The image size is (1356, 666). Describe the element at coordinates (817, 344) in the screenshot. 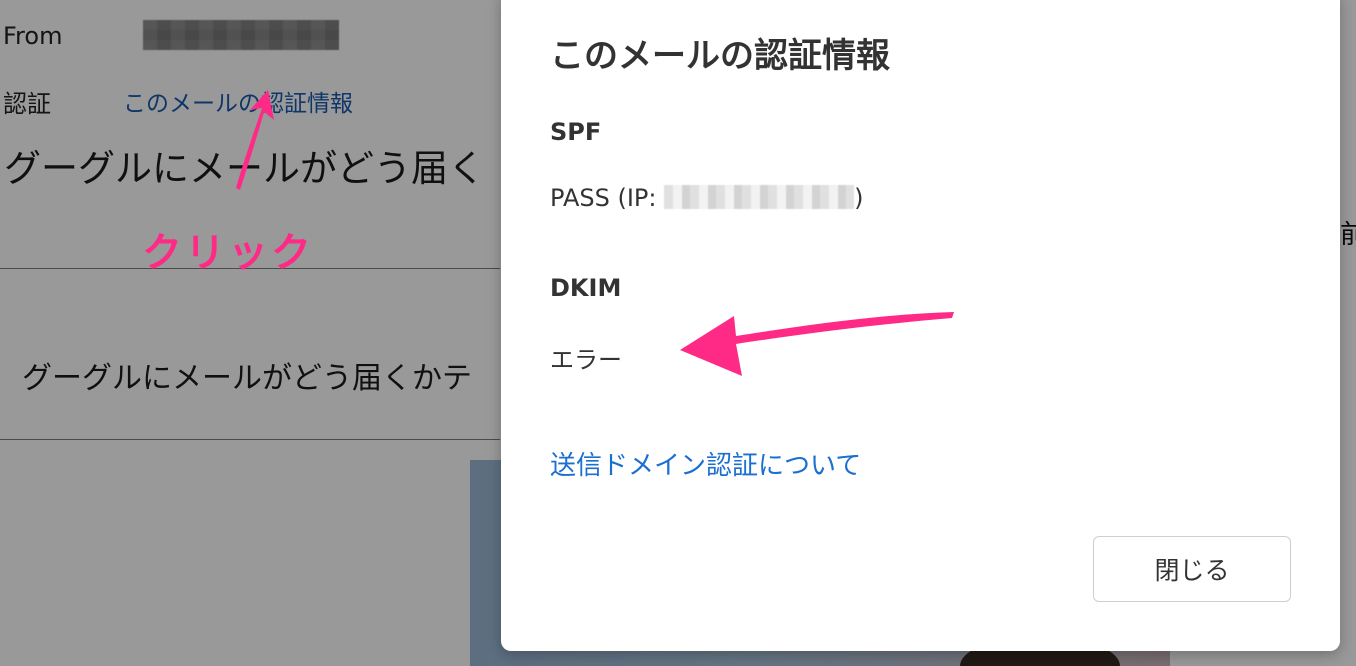

I see `error-arrow-icon` at that location.